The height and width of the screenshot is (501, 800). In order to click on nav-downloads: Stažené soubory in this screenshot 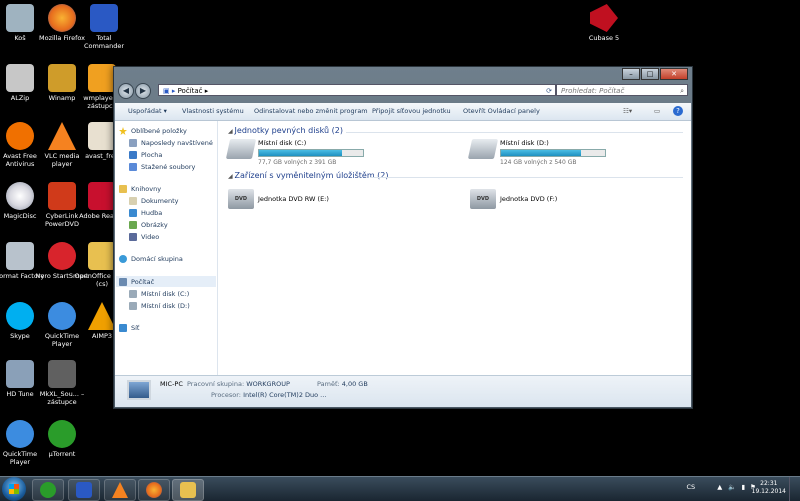, I will do `click(162, 167)`.